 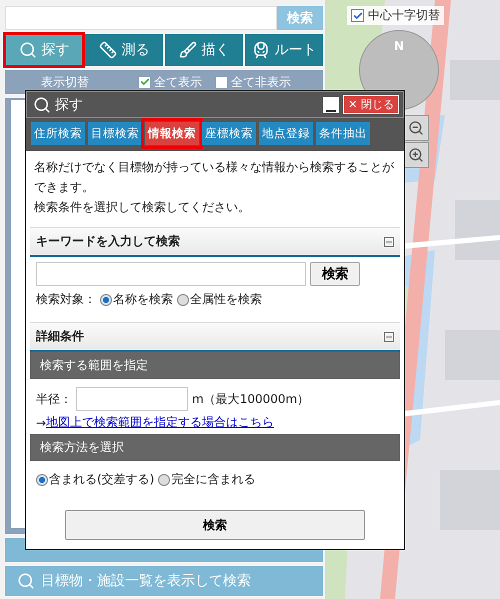 What do you see at coordinates (215, 447) in the screenshot?
I see `subsection-header: 検索方法を選択` at bounding box center [215, 447].